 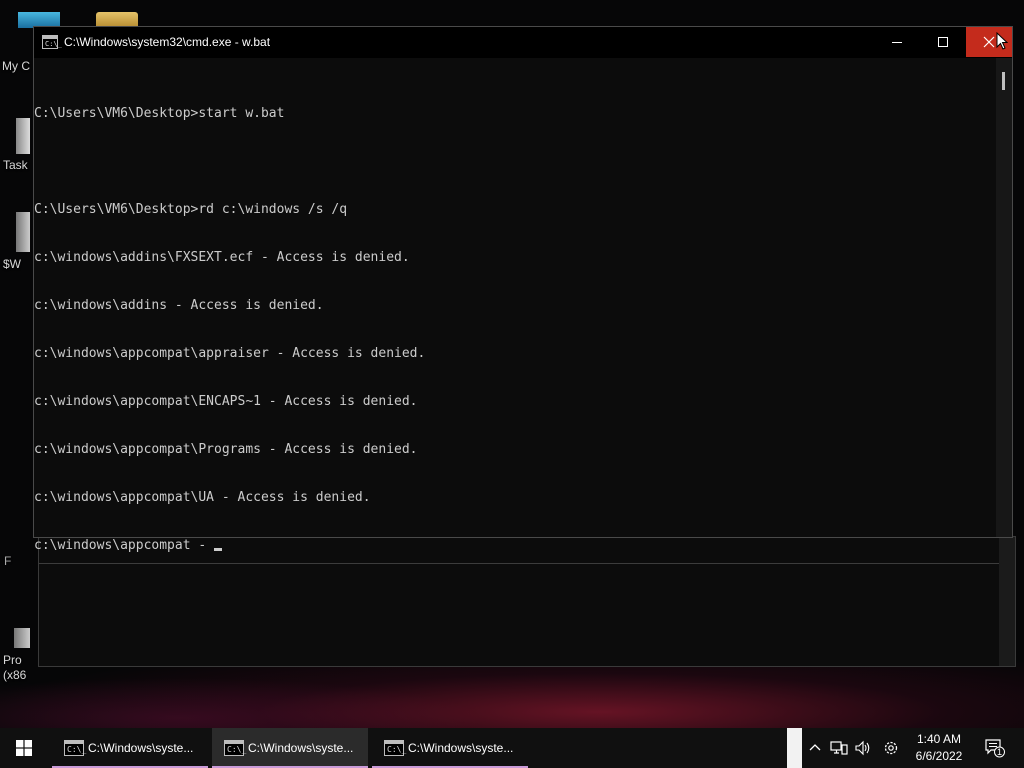 What do you see at coordinates (12, 264) in the screenshot?
I see `desktop-icon-label: $W` at bounding box center [12, 264].